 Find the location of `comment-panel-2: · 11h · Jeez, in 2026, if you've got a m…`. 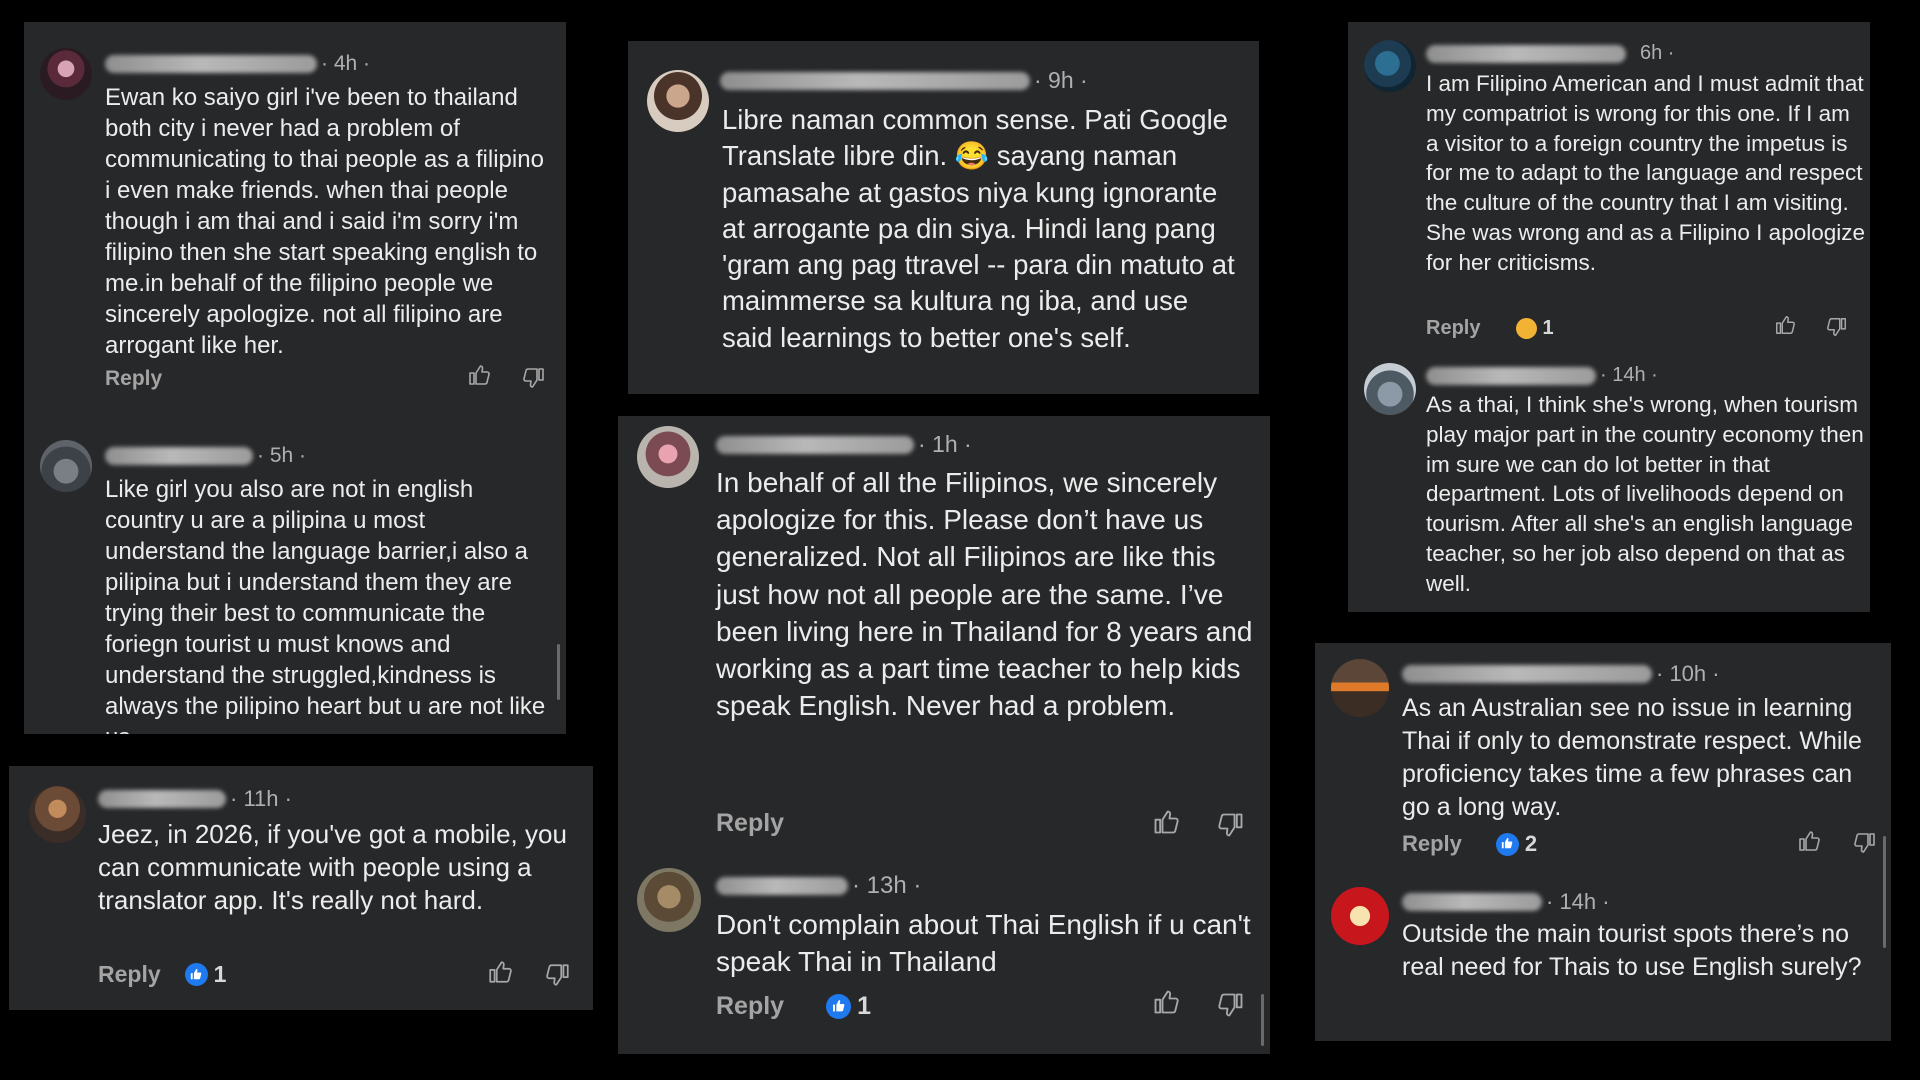

comment-panel-2: · 11h · Jeez, in 2026, if you've got a m… is located at coordinates (301, 888).